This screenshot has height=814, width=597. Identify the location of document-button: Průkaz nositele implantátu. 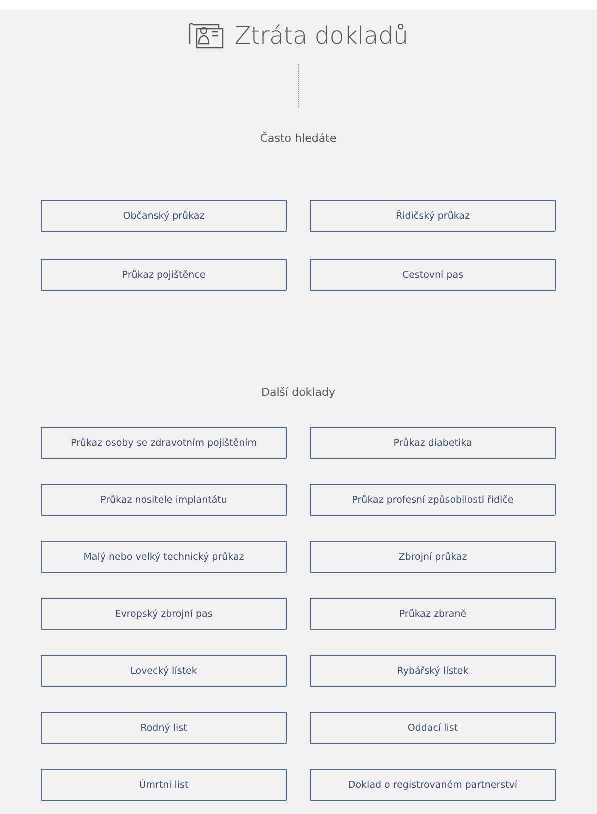
(164, 500).